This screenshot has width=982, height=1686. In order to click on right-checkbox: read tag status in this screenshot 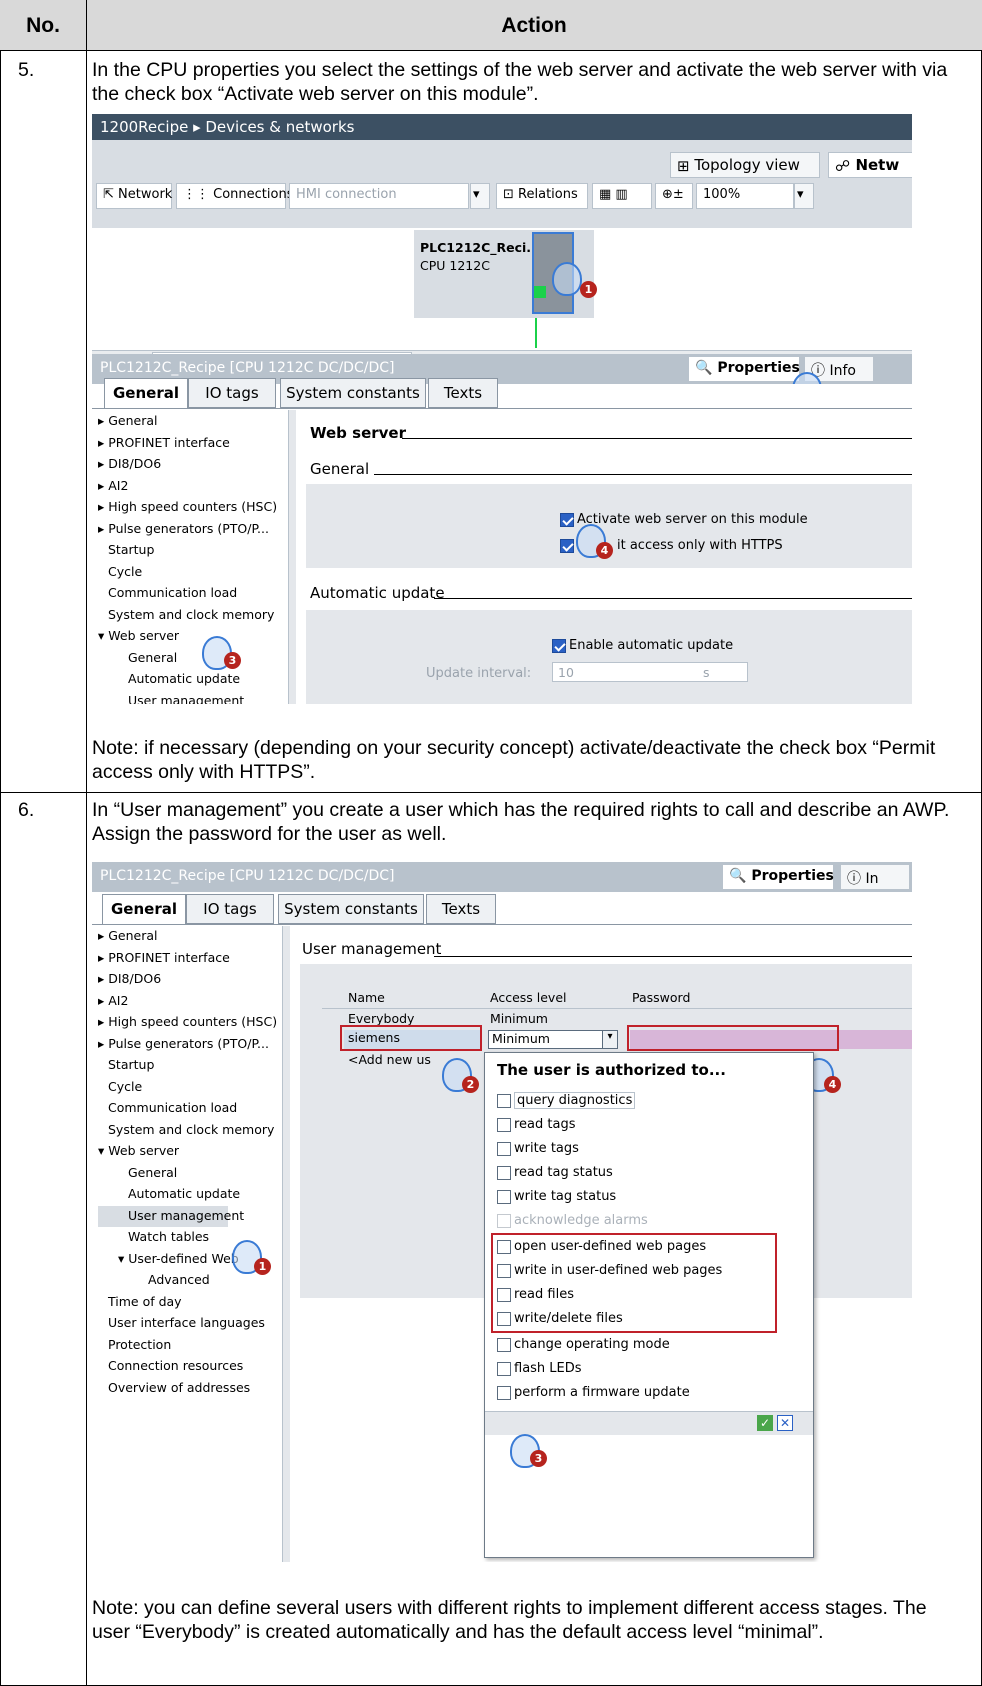, I will do `click(555, 1172)`.